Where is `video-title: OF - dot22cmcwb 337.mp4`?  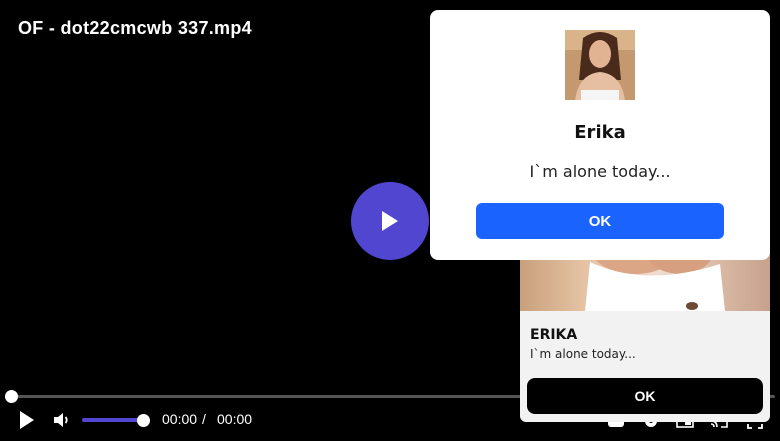
video-title: OF - dot22cmcwb 337.mp4 is located at coordinates (135, 28).